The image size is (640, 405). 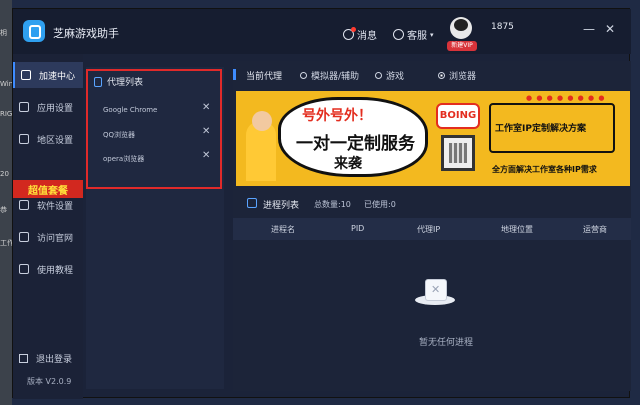 I want to click on current-proxy-bar: 当前代理 模拟器/辅助 游戏 浏览器, so click(x=432, y=74).